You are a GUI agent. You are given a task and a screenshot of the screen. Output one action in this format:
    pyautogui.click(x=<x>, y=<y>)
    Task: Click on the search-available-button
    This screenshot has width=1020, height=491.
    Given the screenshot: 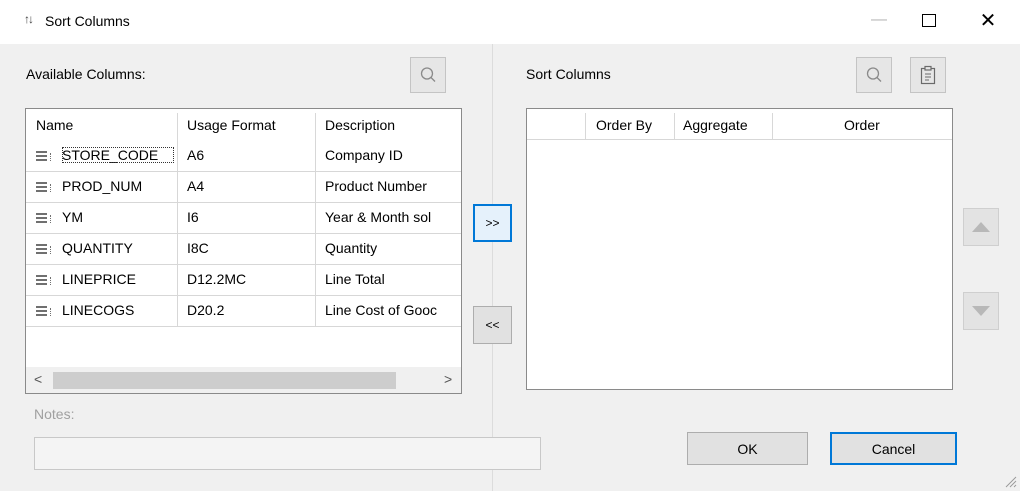 What is the action you would take?
    pyautogui.click(x=428, y=75)
    